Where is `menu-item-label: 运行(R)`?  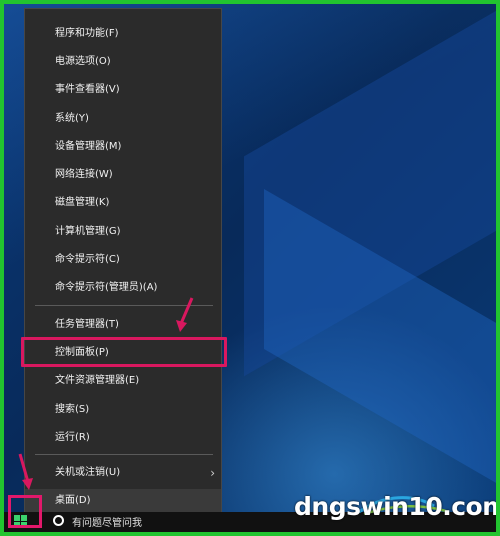
menu-item-label: 运行(R) is located at coordinates (72, 437).